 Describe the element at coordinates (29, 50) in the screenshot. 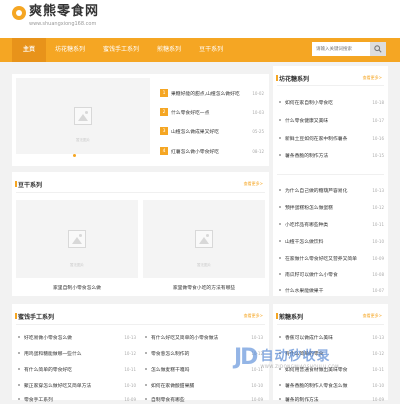

I see `nav-item-home: 主页` at that location.